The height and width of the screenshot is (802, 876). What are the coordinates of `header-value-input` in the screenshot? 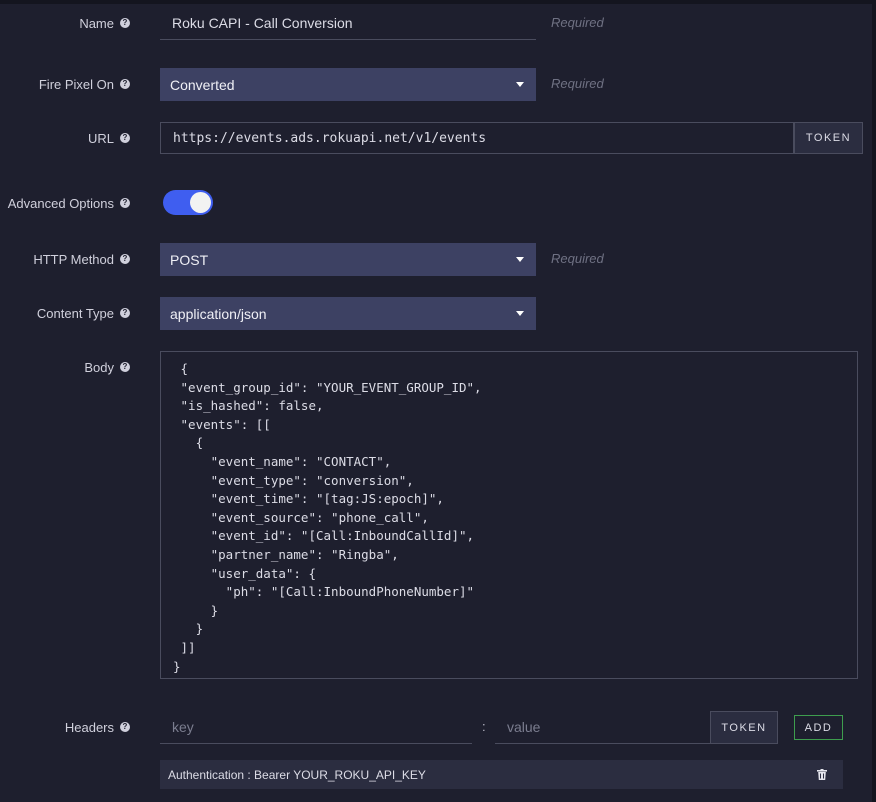 It's located at (602, 727).